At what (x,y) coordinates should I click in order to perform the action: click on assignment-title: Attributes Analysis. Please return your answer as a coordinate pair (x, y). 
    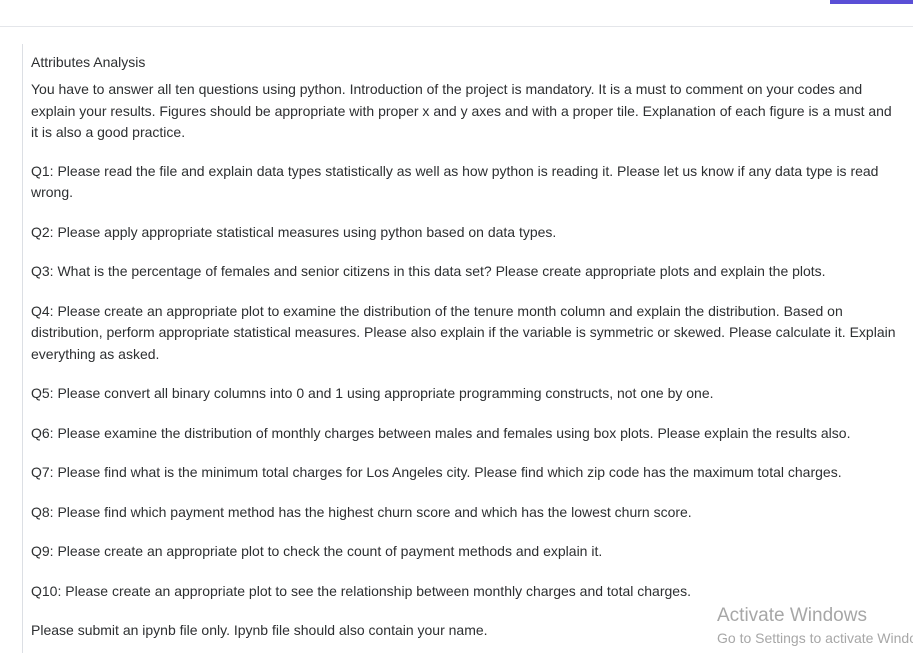
    Looking at the image, I should click on (88, 62).